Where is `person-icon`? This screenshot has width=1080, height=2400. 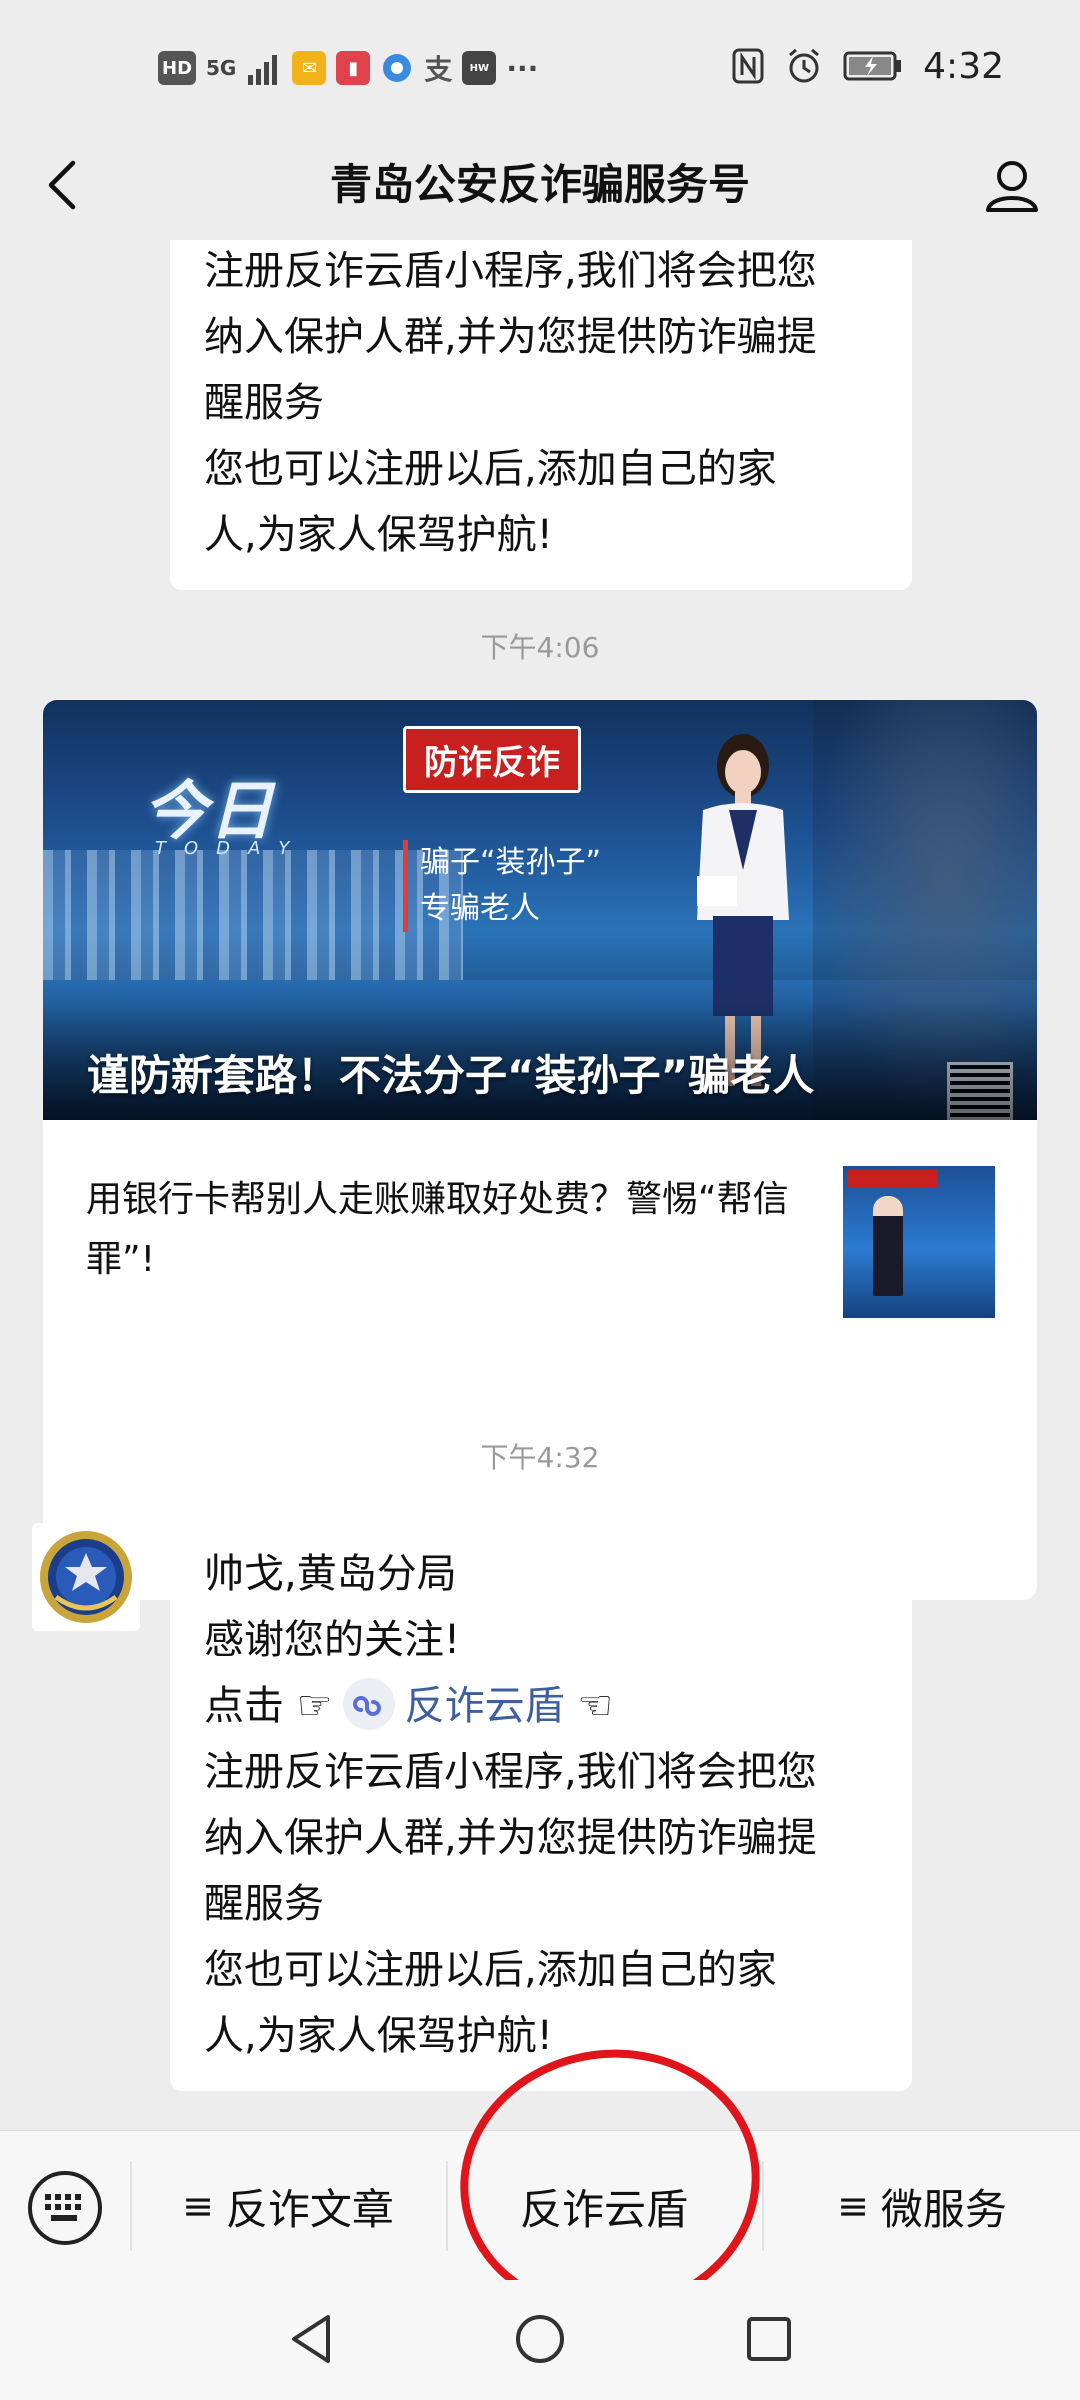 person-icon is located at coordinates (1012, 186).